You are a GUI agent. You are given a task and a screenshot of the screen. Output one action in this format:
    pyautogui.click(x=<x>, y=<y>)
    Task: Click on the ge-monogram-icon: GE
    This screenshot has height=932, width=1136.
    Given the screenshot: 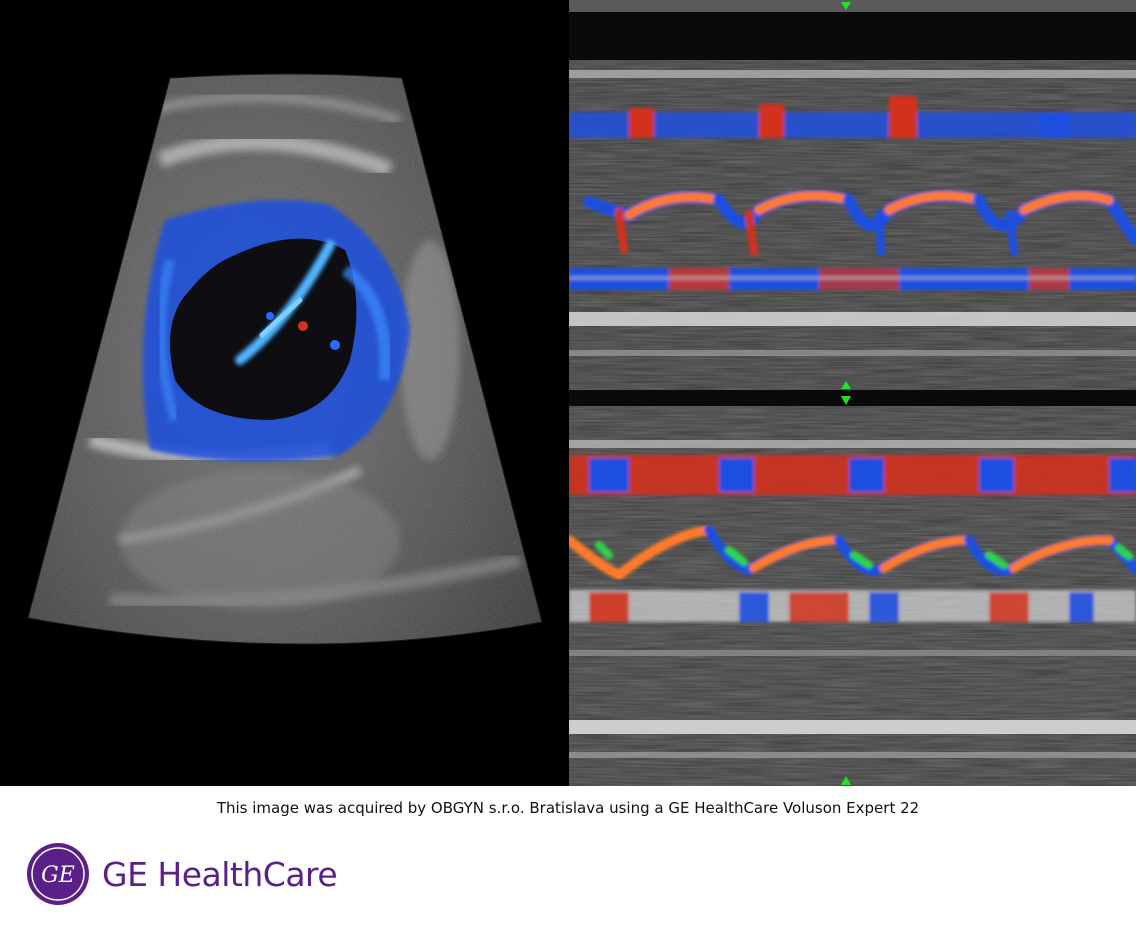 What is the action you would take?
    pyautogui.click(x=58, y=874)
    